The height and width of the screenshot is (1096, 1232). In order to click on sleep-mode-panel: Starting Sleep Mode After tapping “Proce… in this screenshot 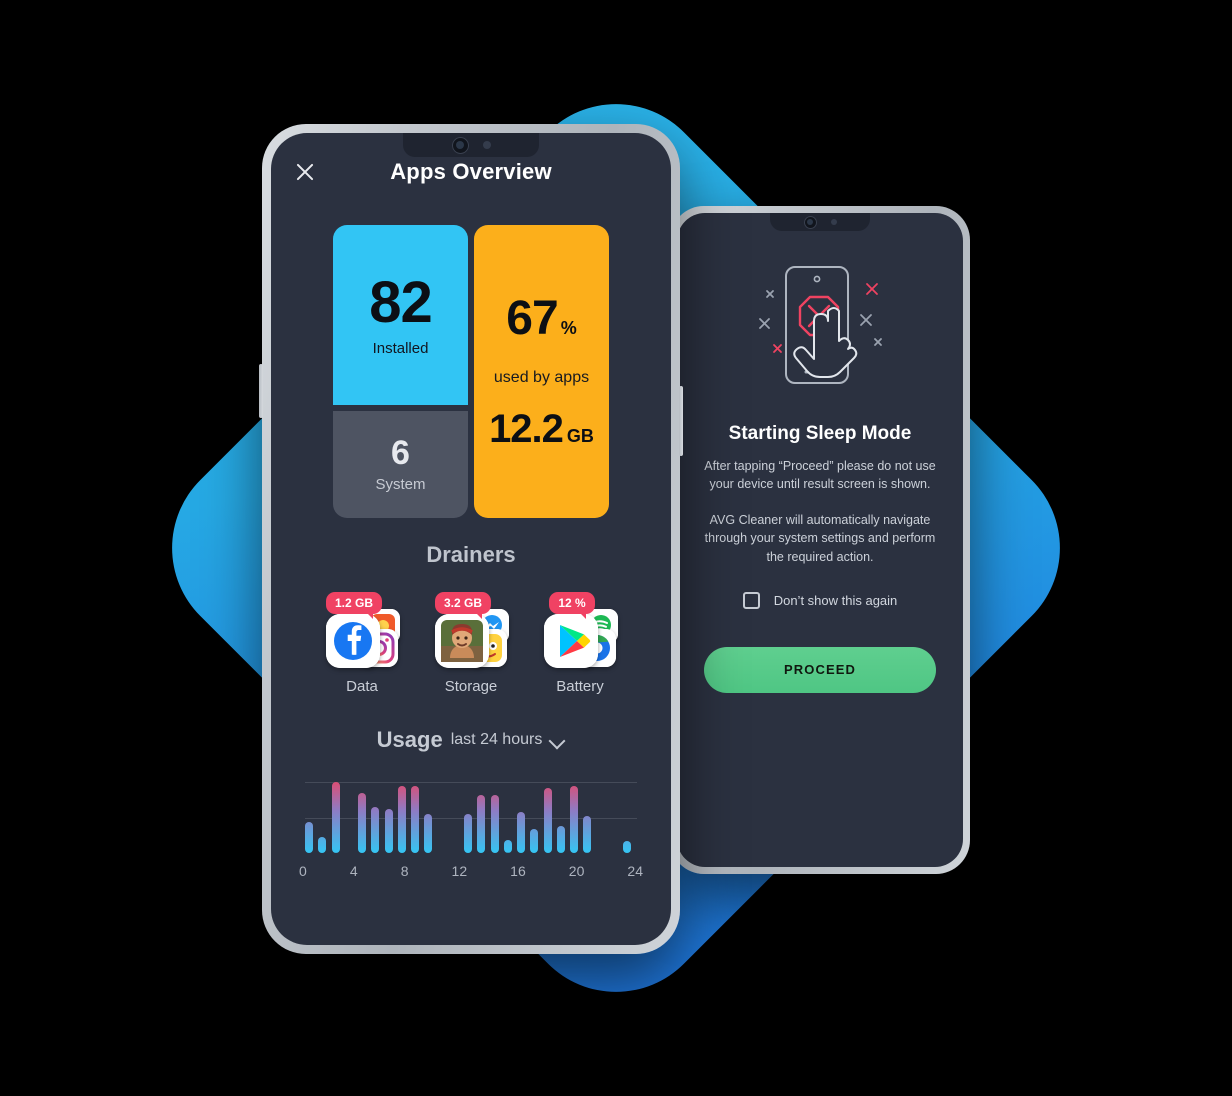, I will do `click(820, 453)`.